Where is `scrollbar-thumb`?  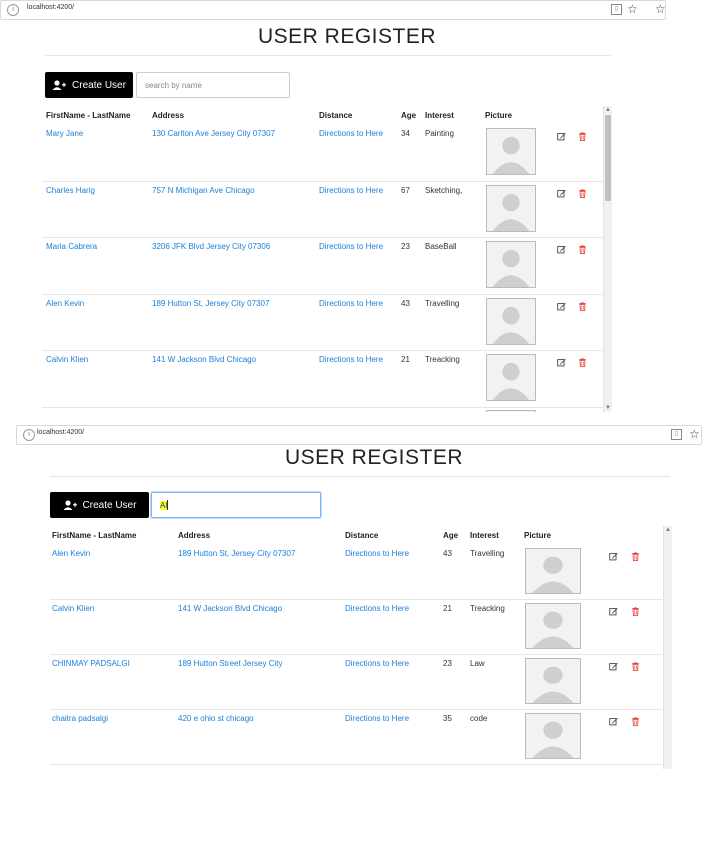
scrollbar-thumb is located at coordinates (608, 158).